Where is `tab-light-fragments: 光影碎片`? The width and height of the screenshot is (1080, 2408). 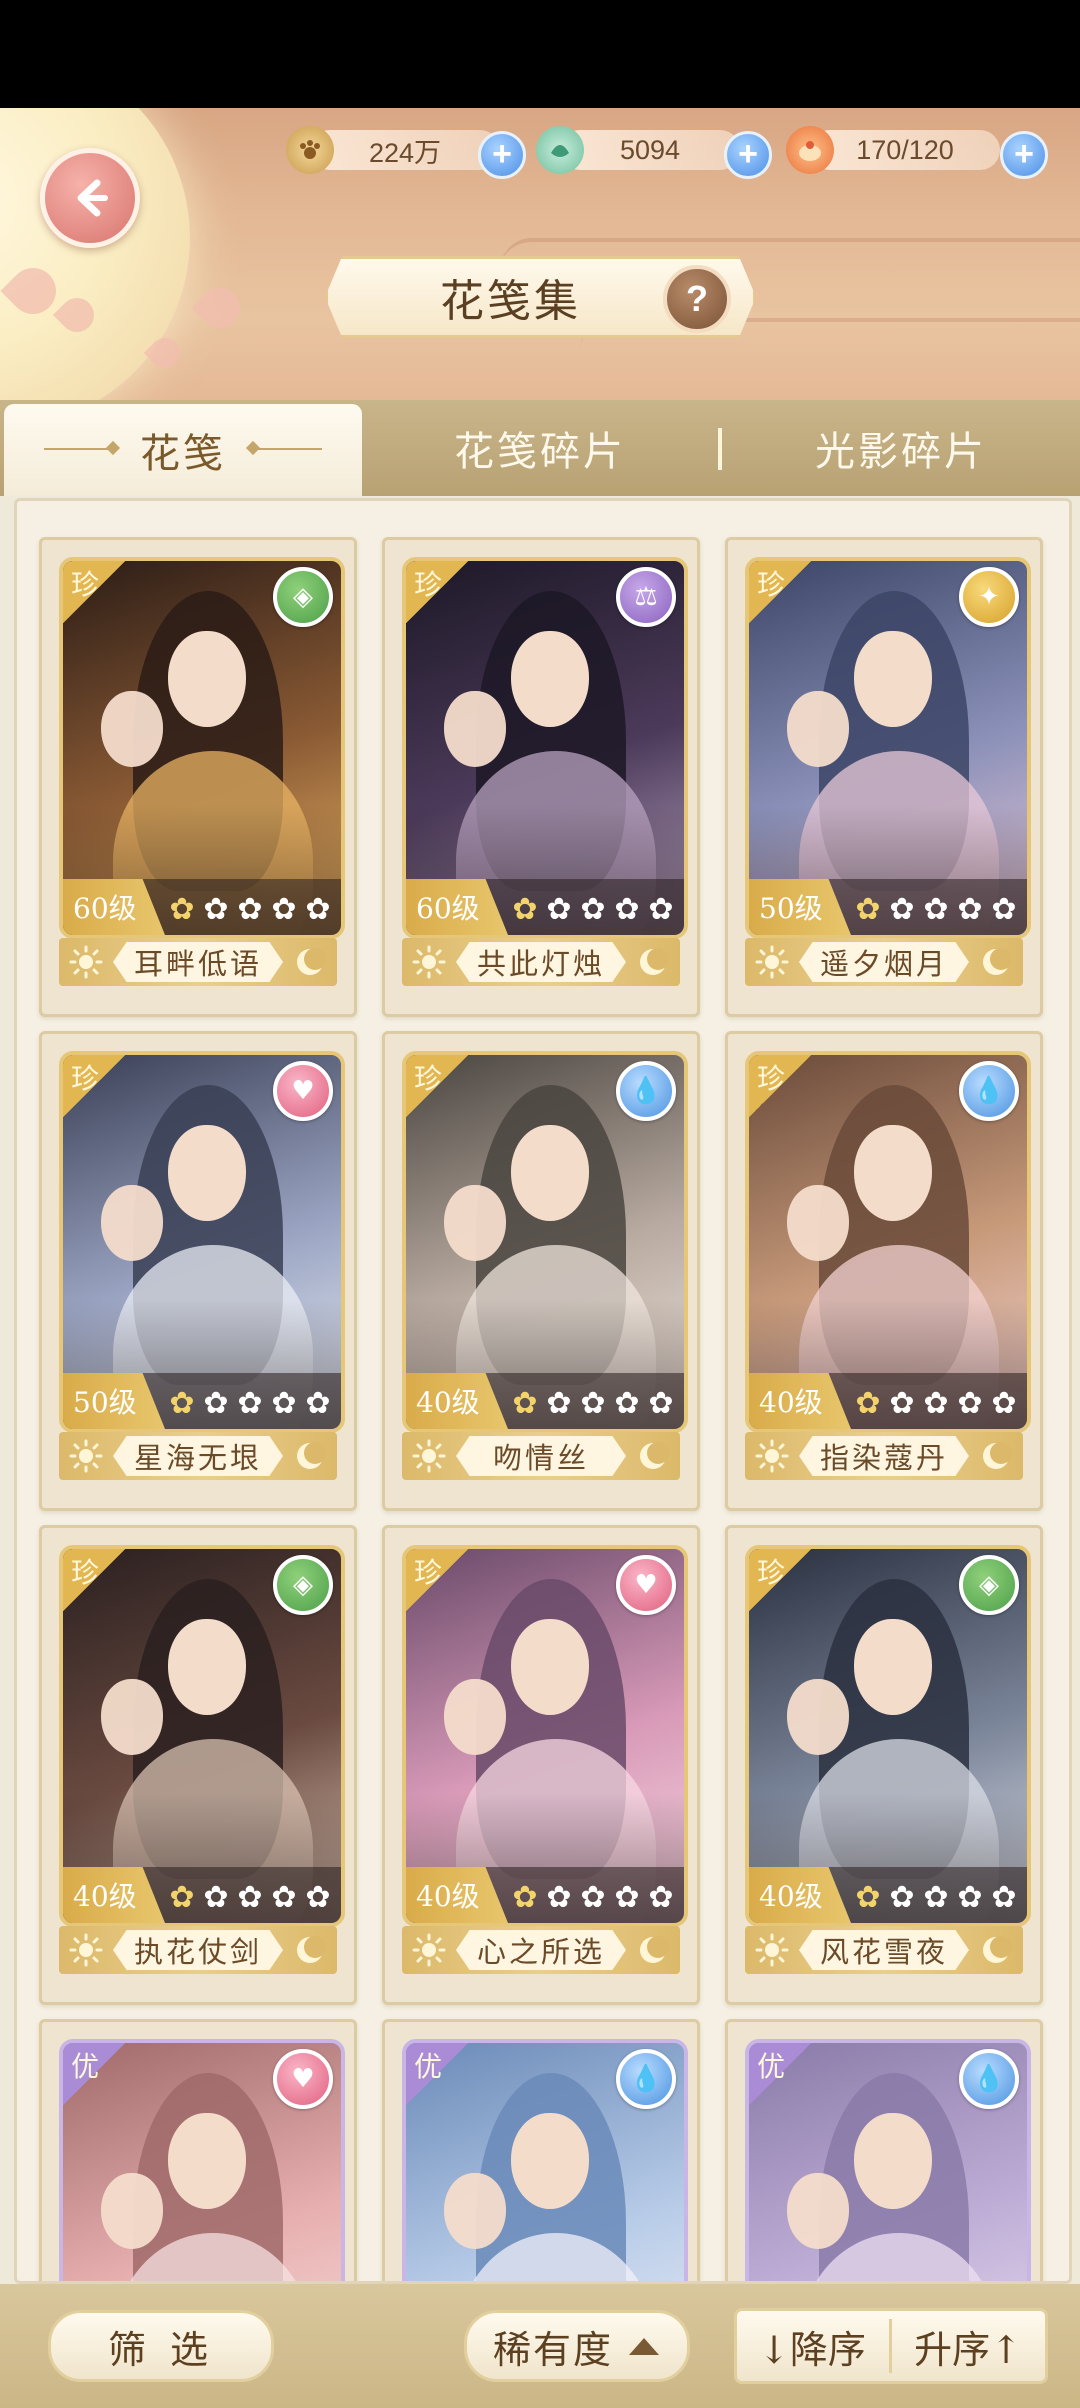
tab-light-fragments: 光影碎片 is located at coordinates (901, 448).